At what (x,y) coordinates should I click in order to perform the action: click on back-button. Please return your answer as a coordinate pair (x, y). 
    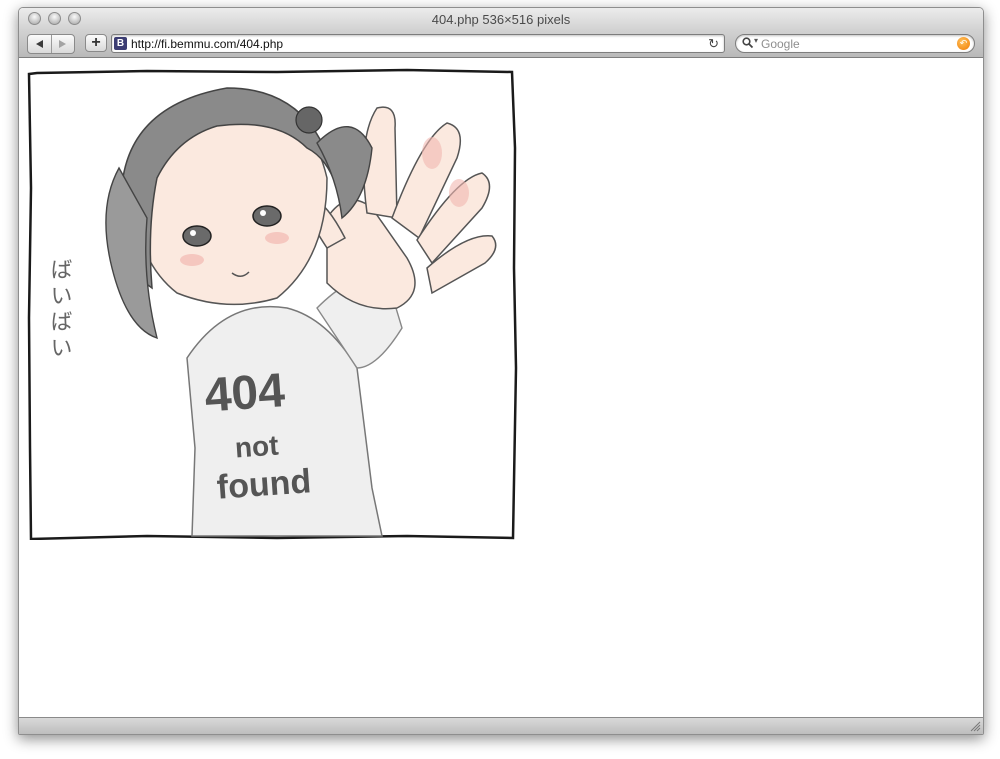
    Looking at the image, I should click on (39, 44).